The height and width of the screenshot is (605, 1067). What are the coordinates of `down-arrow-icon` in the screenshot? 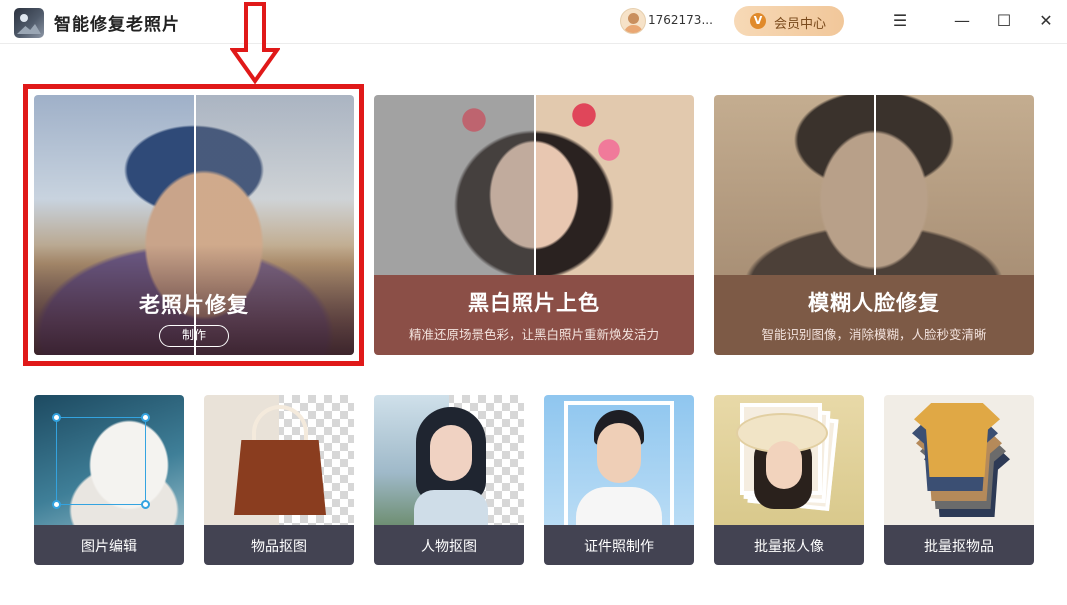 It's located at (255, 43).